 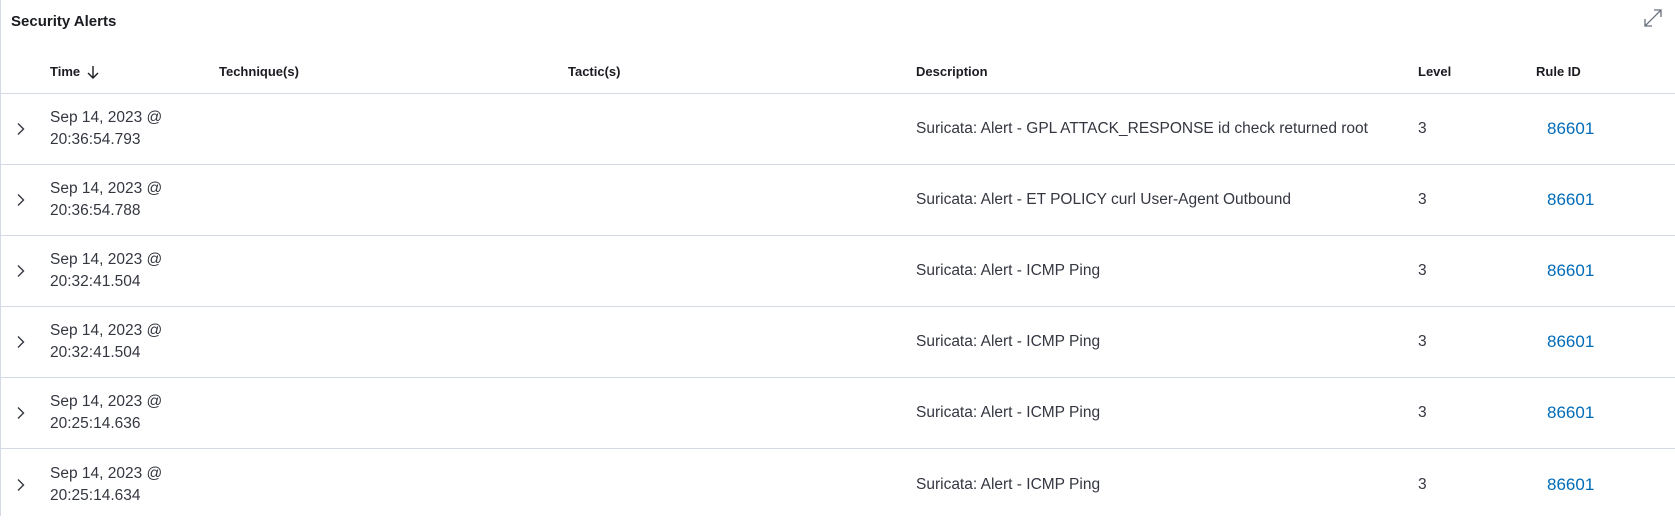 I want to click on panel-title: Security Alerts, so click(x=64, y=21).